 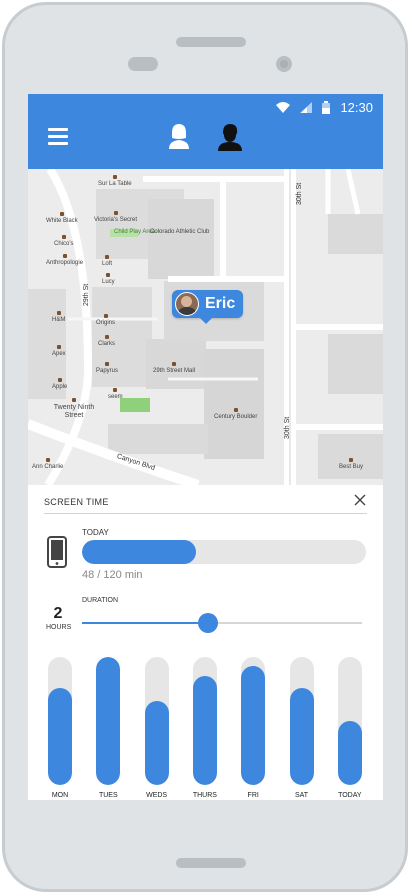 What do you see at coordinates (108, 795) in the screenshot?
I see `day-label: TUES` at bounding box center [108, 795].